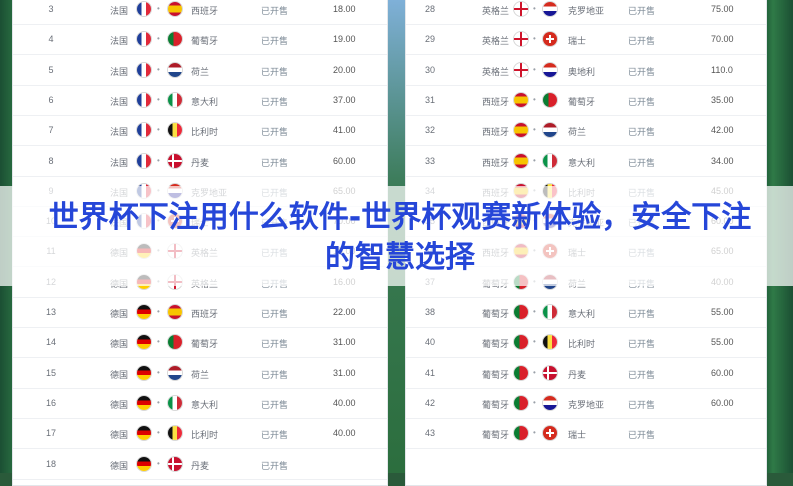  Describe the element at coordinates (50, 433) in the screenshot. I see `row-number: 17` at that location.